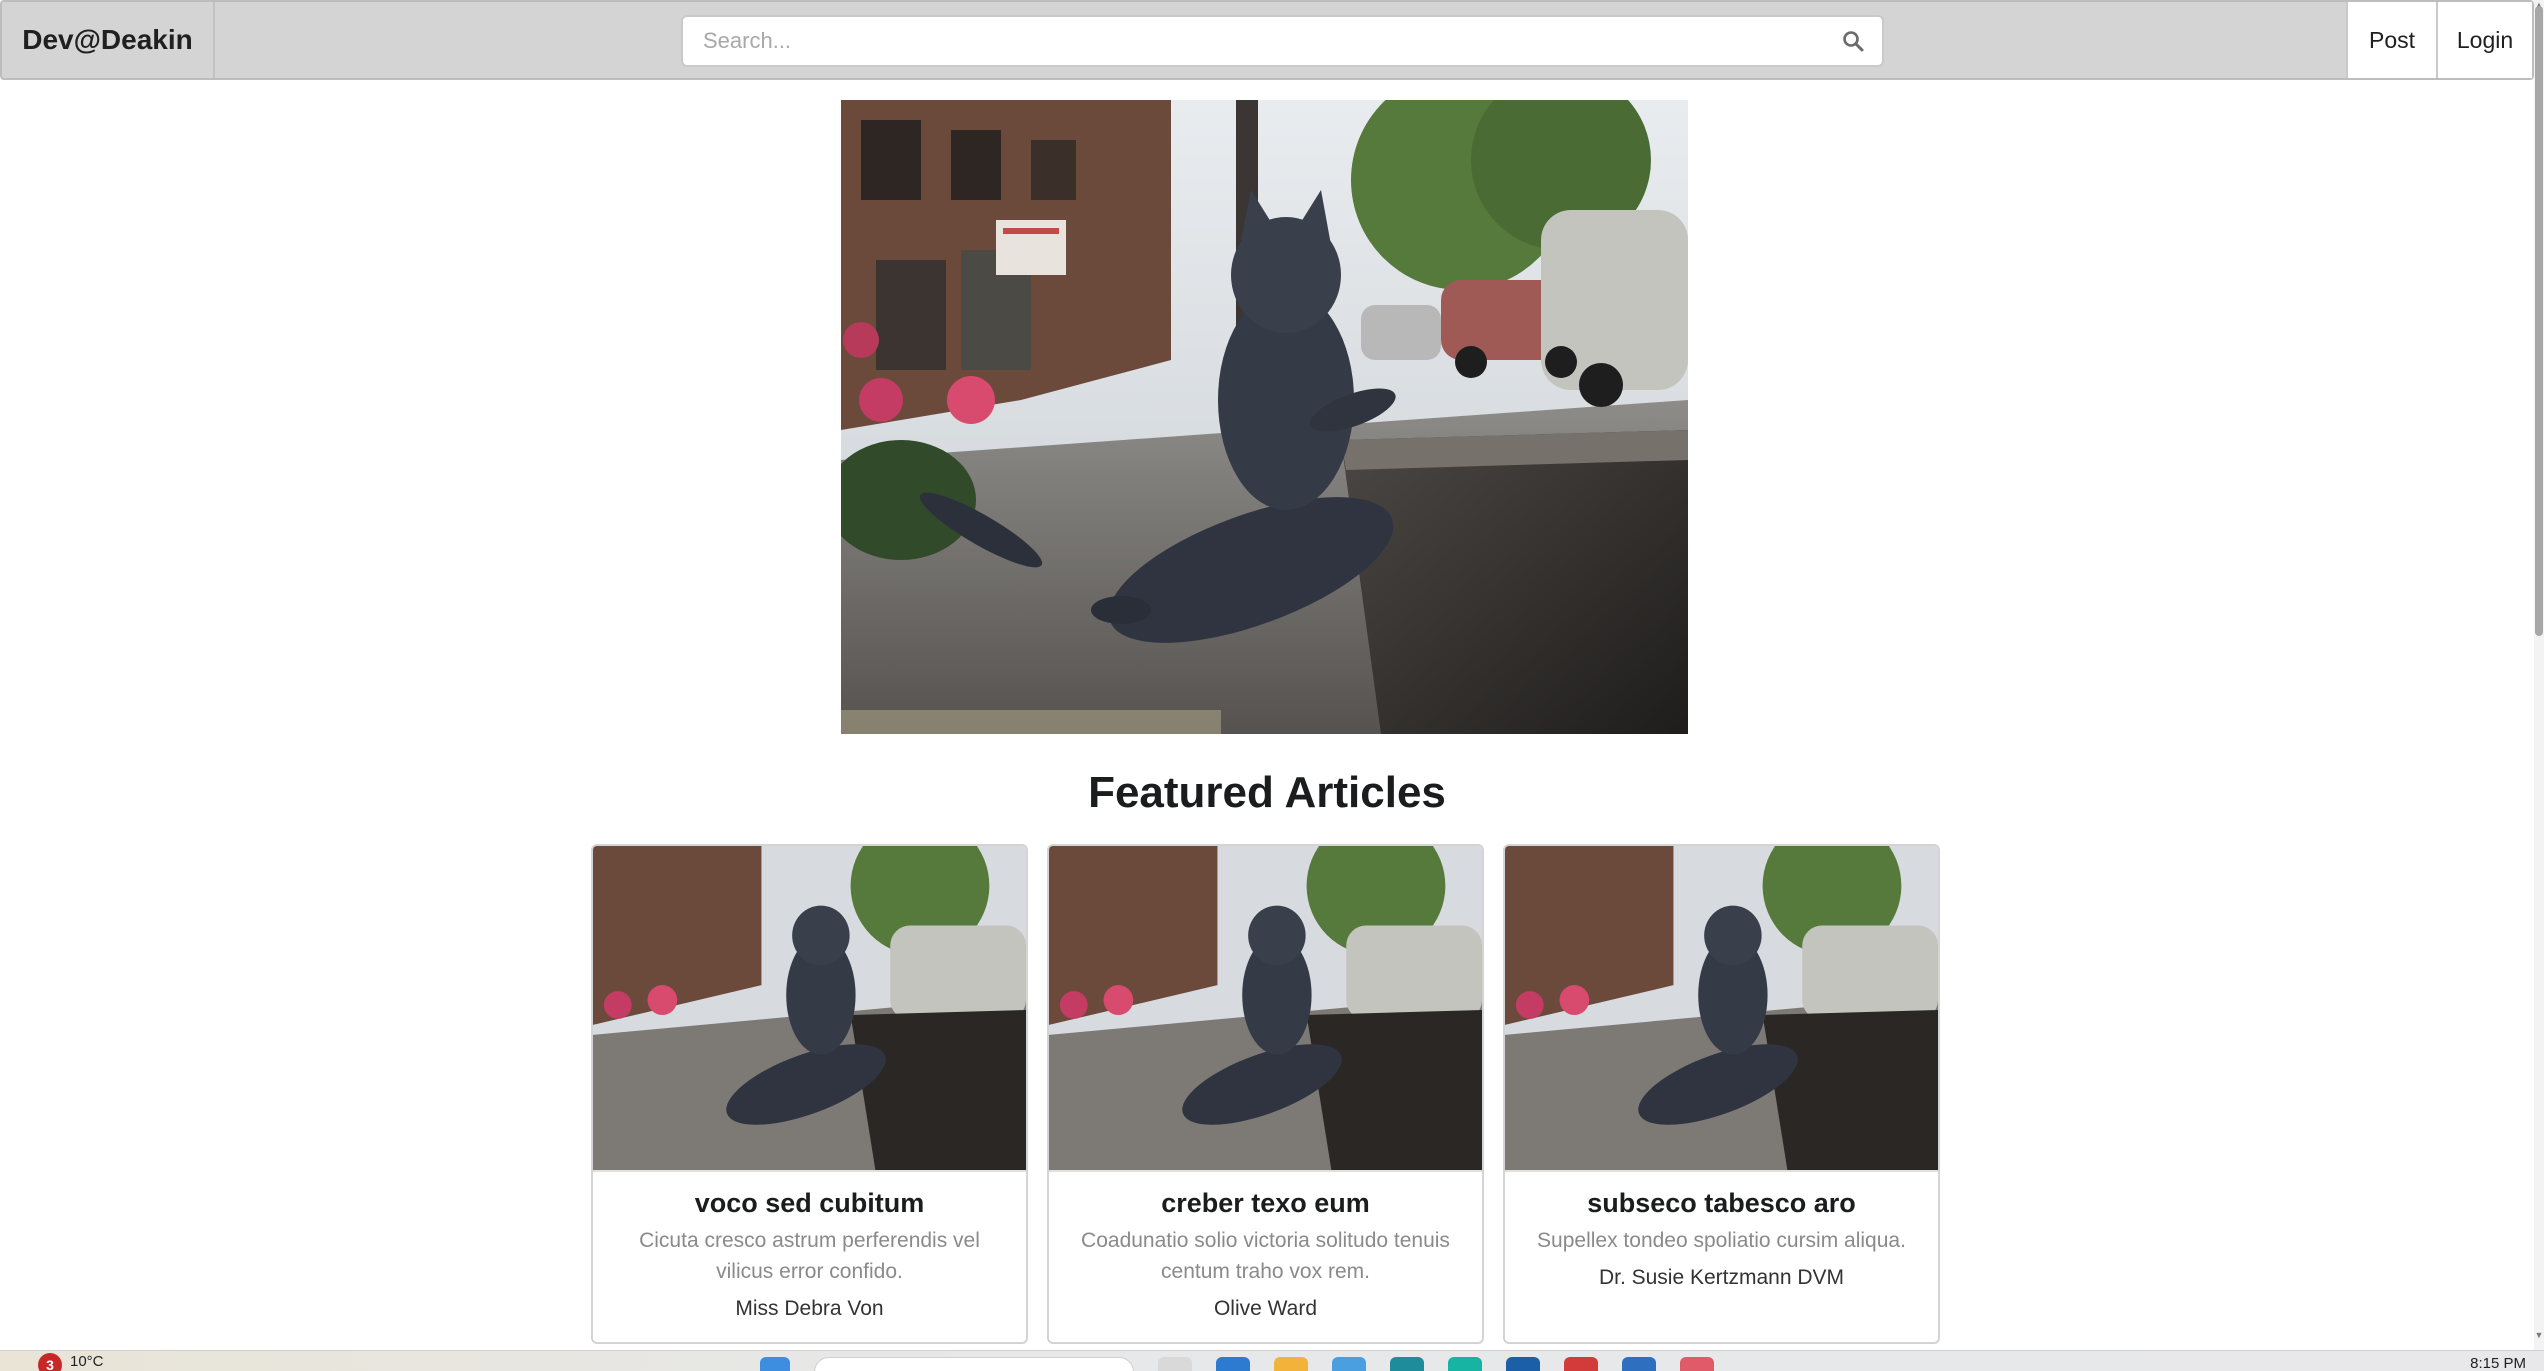 The width and height of the screenshot is (2544, 1371). I want to click on weather-widget: 3 10°C, so click(71, 1362).